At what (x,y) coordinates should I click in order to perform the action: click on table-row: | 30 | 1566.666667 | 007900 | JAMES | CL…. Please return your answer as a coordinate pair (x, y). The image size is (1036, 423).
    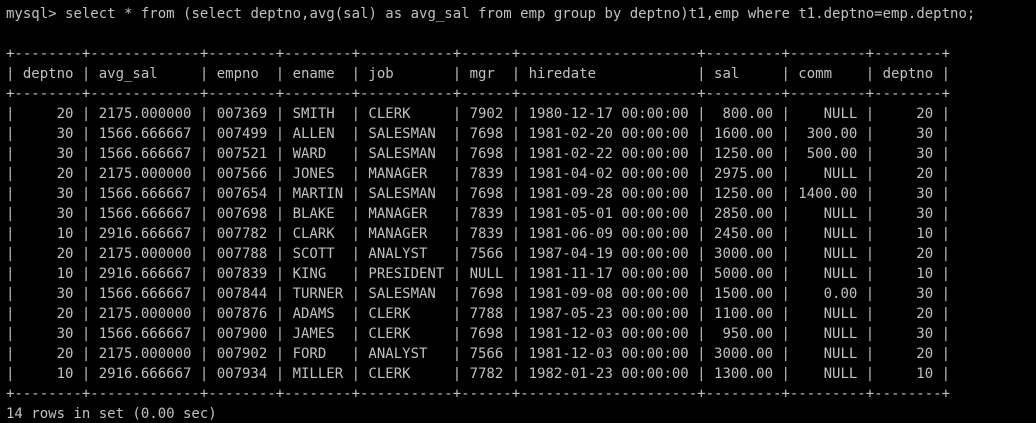
    Looking at the image, I should click on (478, 334).